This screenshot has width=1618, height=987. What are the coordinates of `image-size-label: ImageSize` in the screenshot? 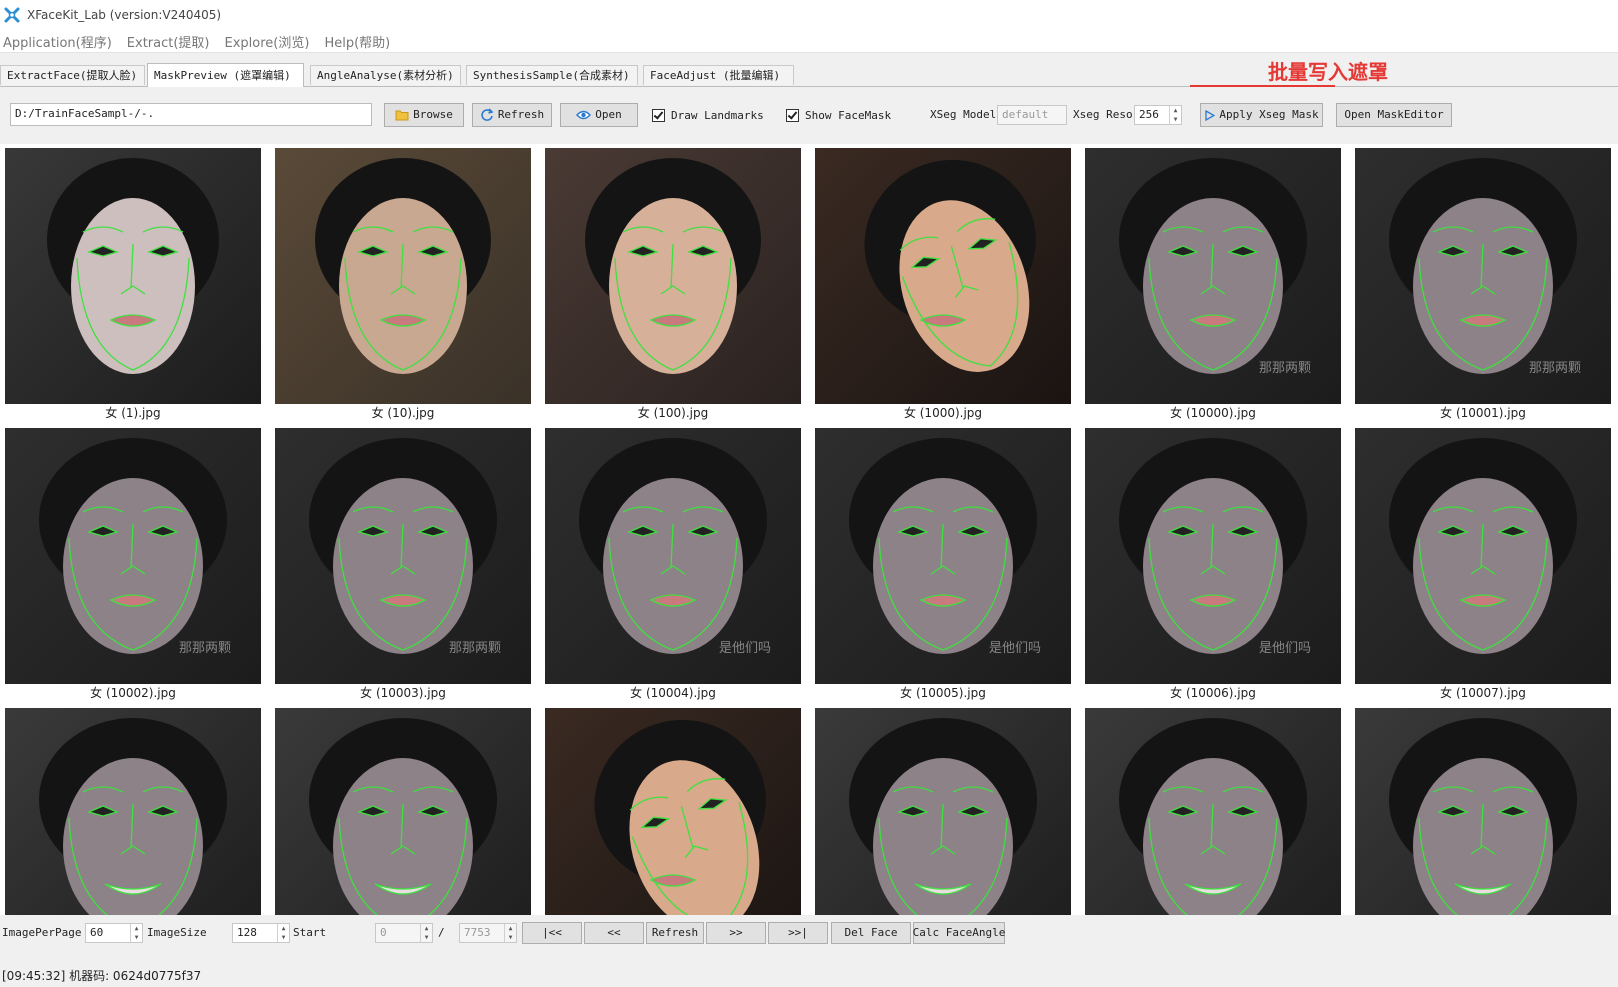 It's located at (177, 932).